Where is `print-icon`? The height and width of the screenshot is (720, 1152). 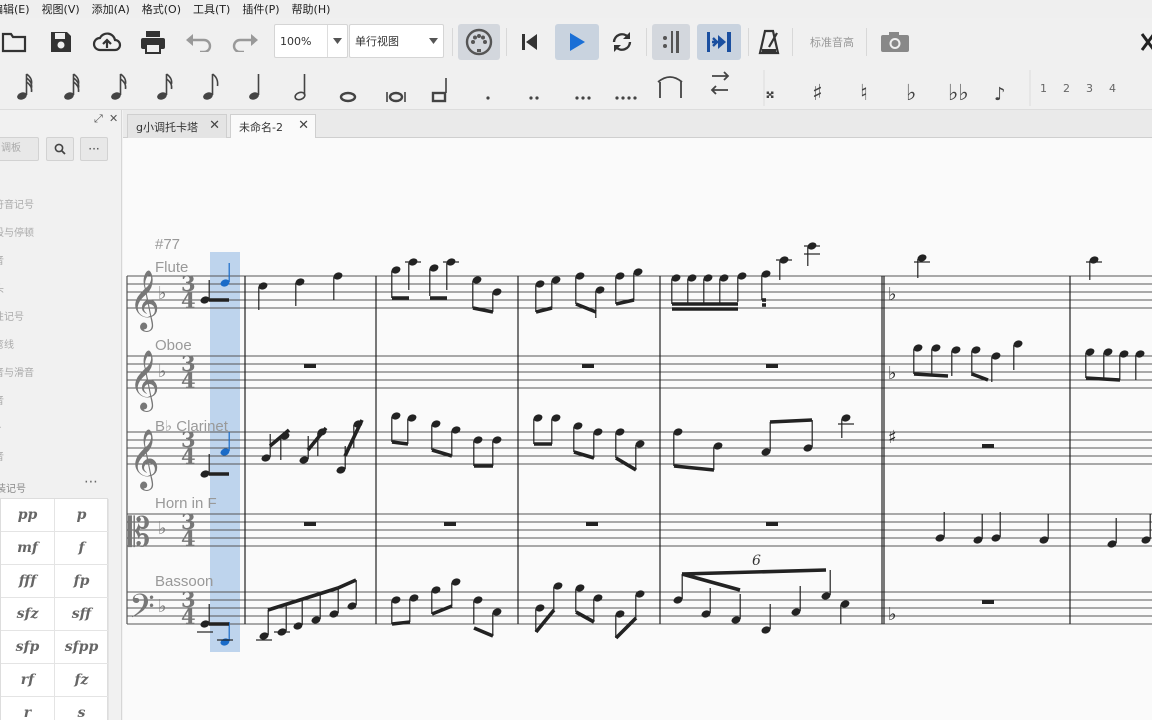
print-icon is located at coordinates (153, 42).